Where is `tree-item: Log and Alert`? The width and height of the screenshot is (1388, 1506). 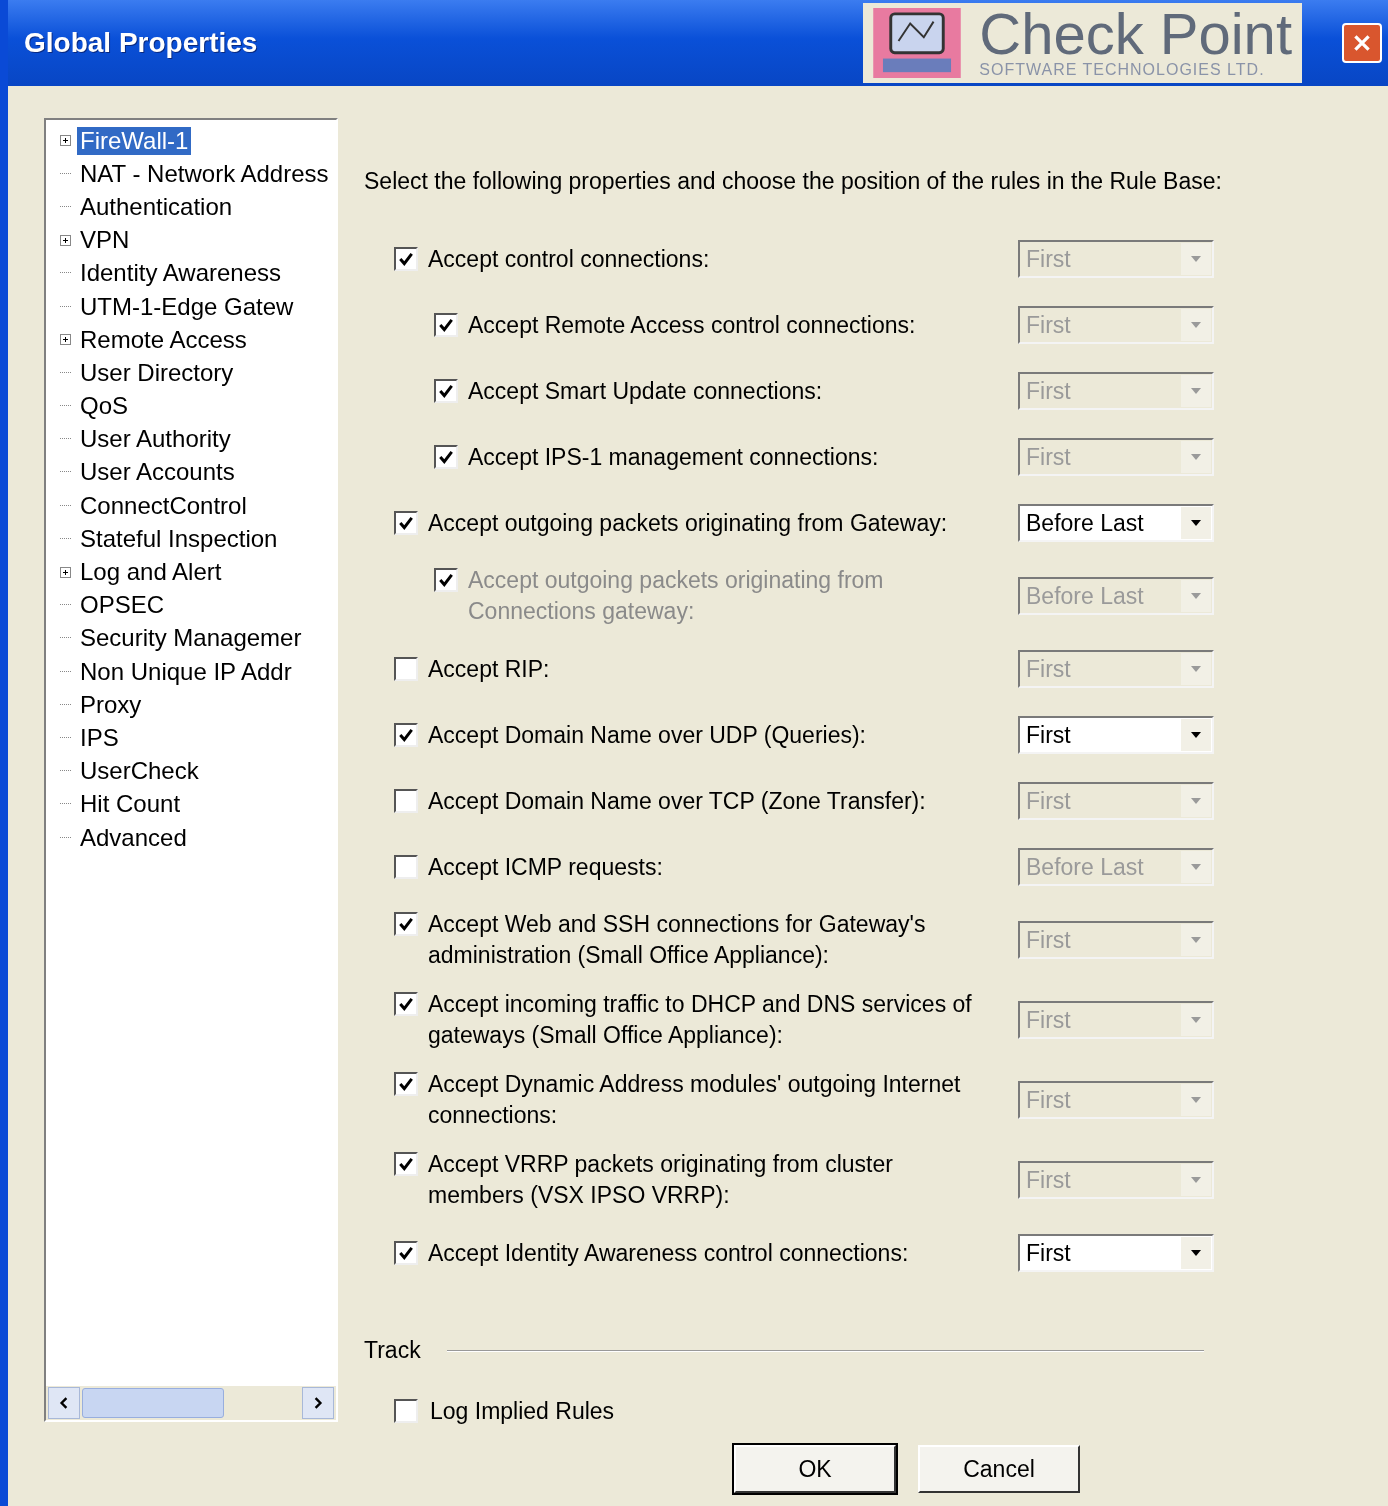 tree-item: Log and Alert is located at coordinates (151, 572).